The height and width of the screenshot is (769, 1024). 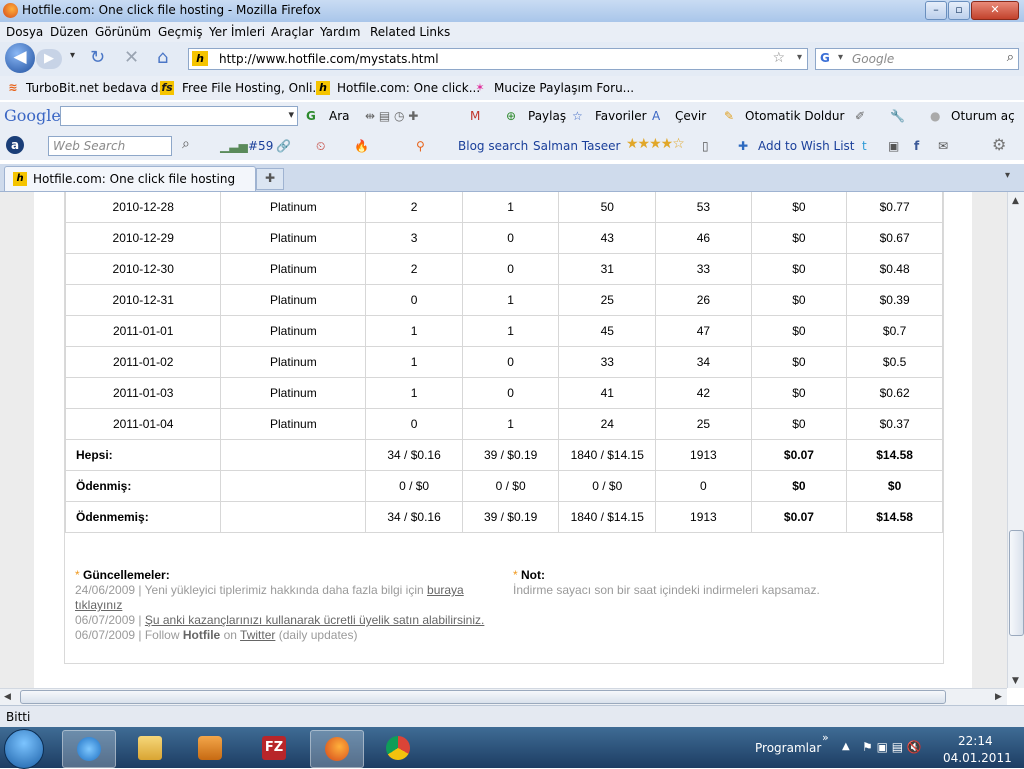 What do you see at coordinates (977, 758) in the screenshot?
I see `clock-date: 04.01.2011` at bounding box center [977, 758].